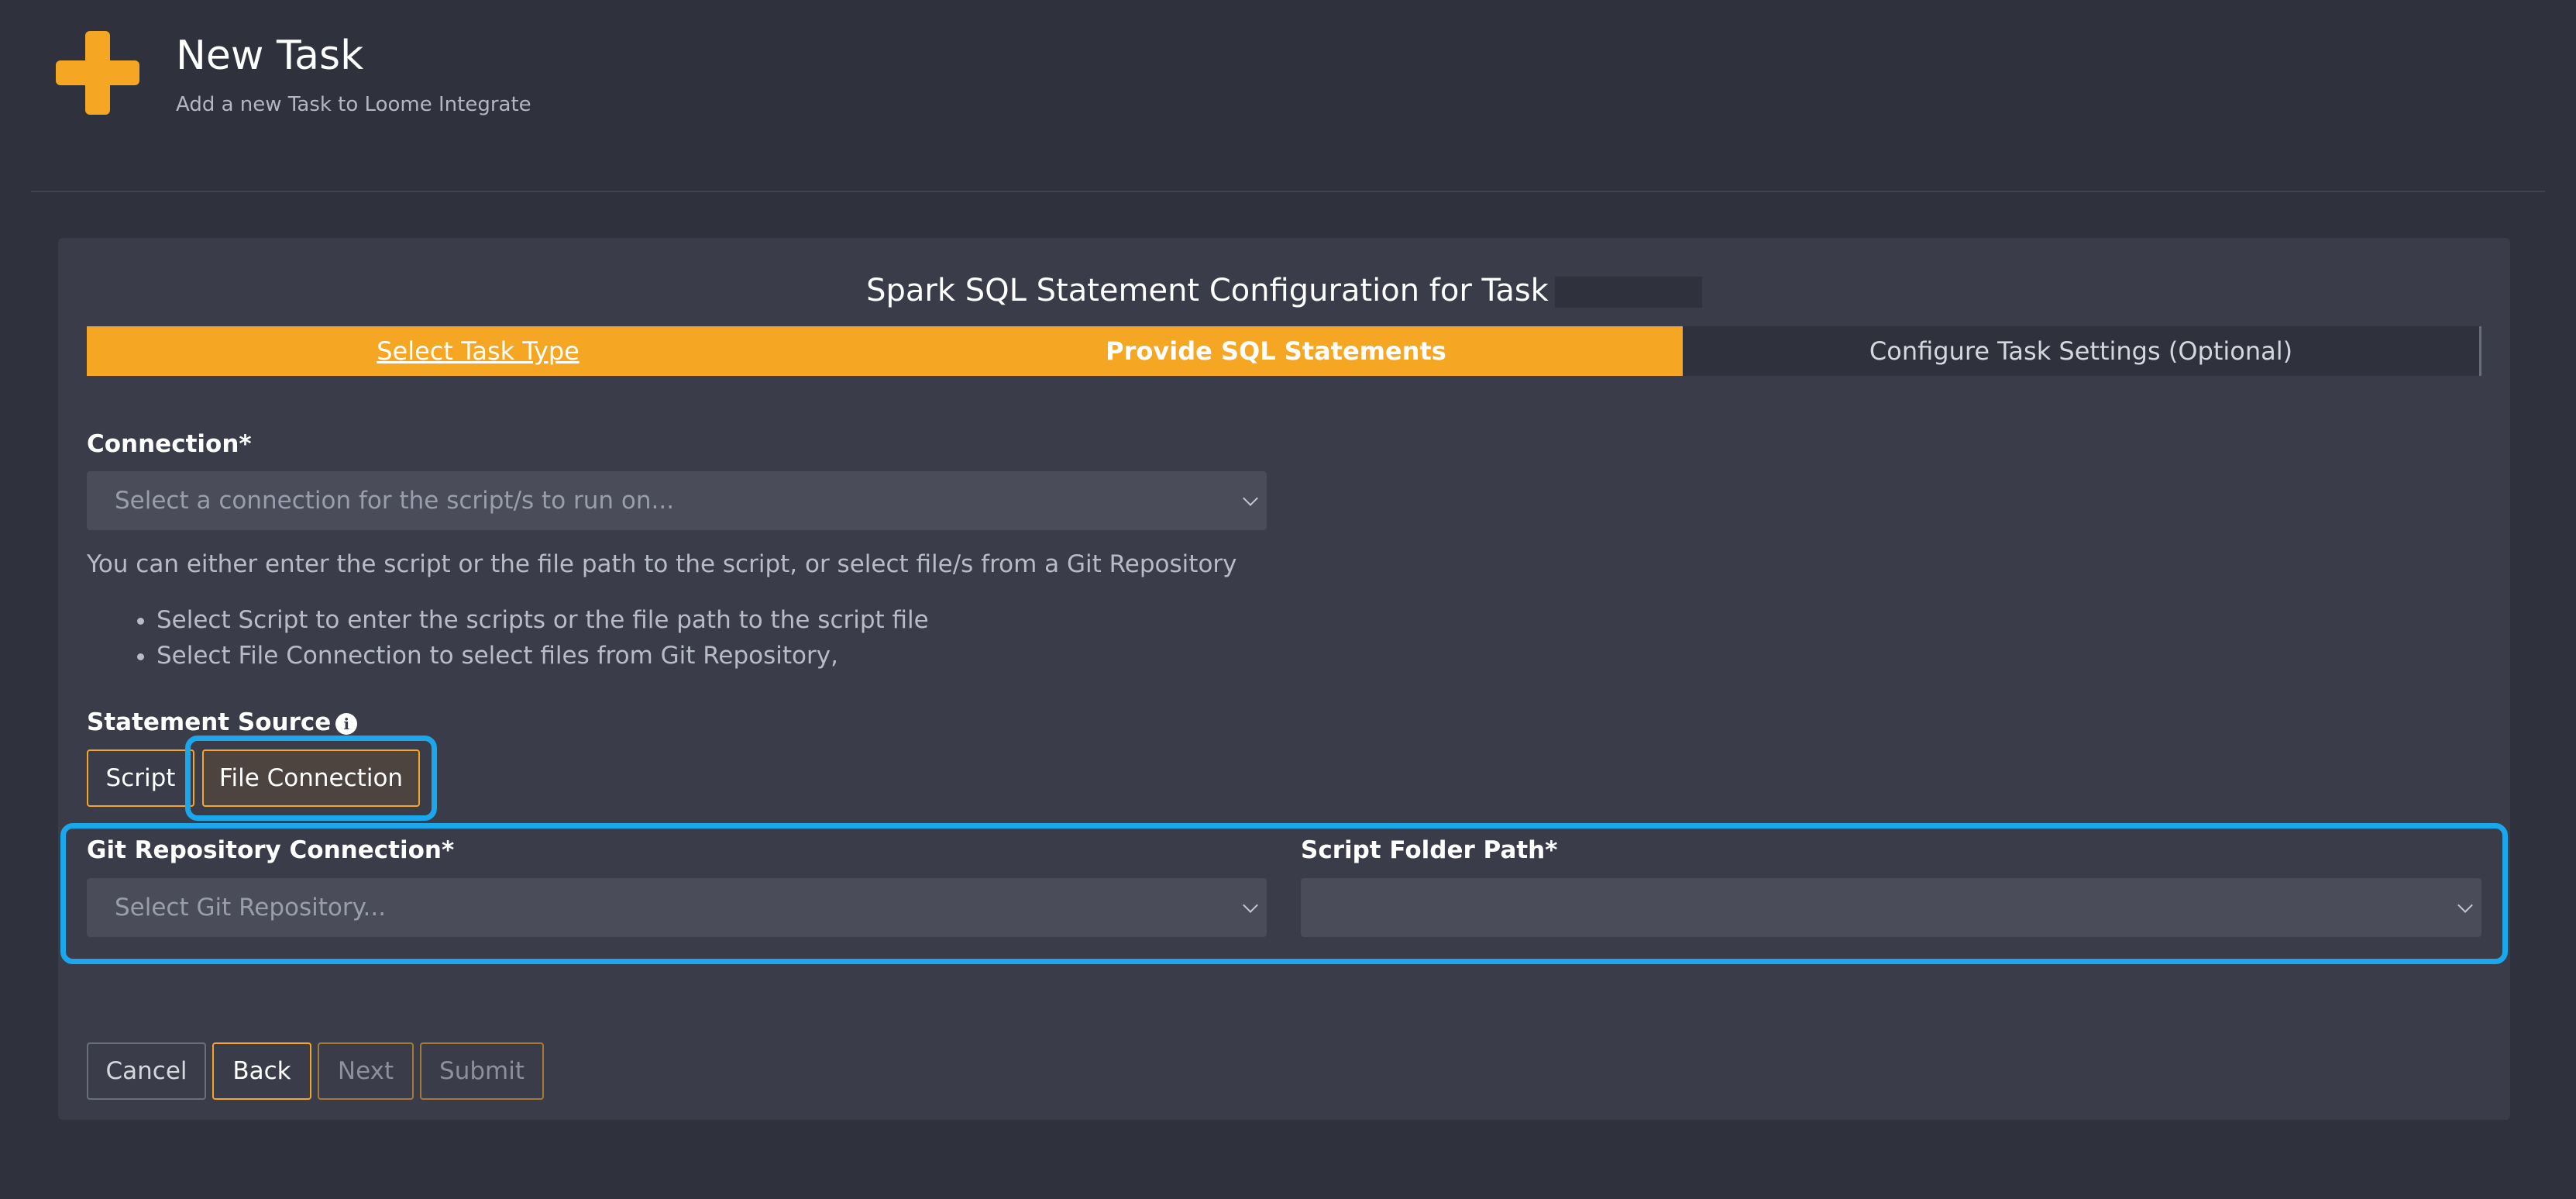 This screenshot has width=2576, height=1199. What do you see at coordinates (97, 73) in the screenshot?
I see `plus-icon` at bounding box center [97, 73].